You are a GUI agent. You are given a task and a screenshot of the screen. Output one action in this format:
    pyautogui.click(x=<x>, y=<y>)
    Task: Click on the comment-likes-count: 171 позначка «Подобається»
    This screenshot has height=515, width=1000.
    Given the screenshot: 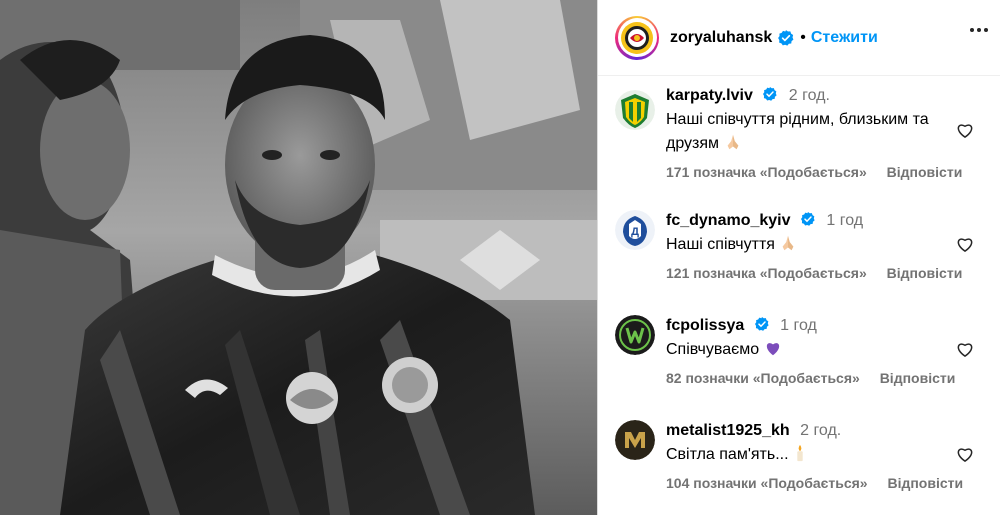 What is the action you would take?
    pyautogui.click(x=766, y=172)
    